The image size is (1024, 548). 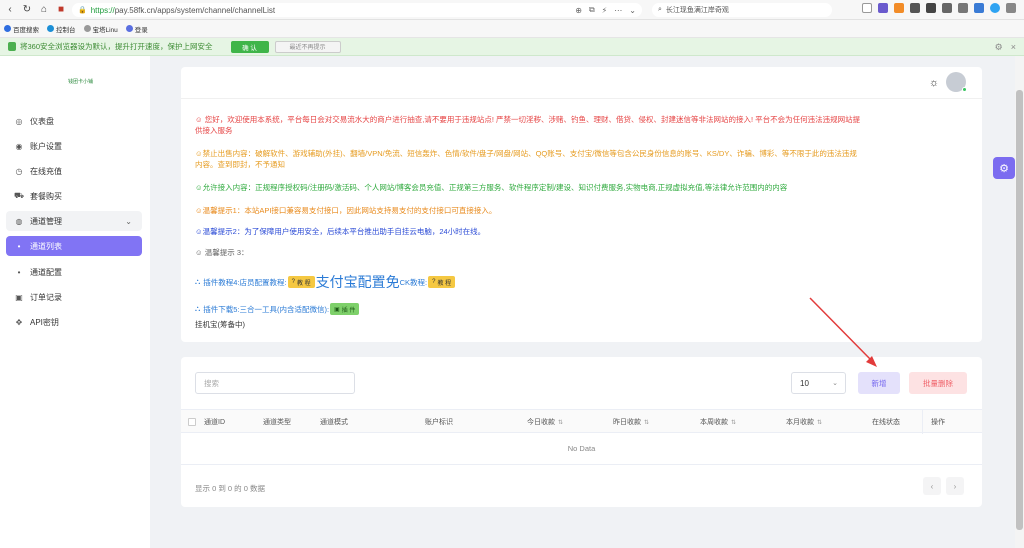 I want to click on arrow-head, so click(x=871, y=361).